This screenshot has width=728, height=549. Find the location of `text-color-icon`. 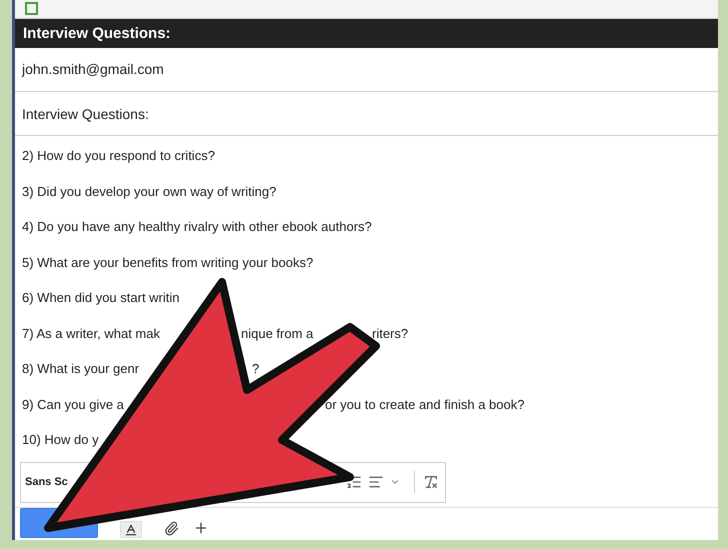

text-color-icon is located at coordinates (131, 529).